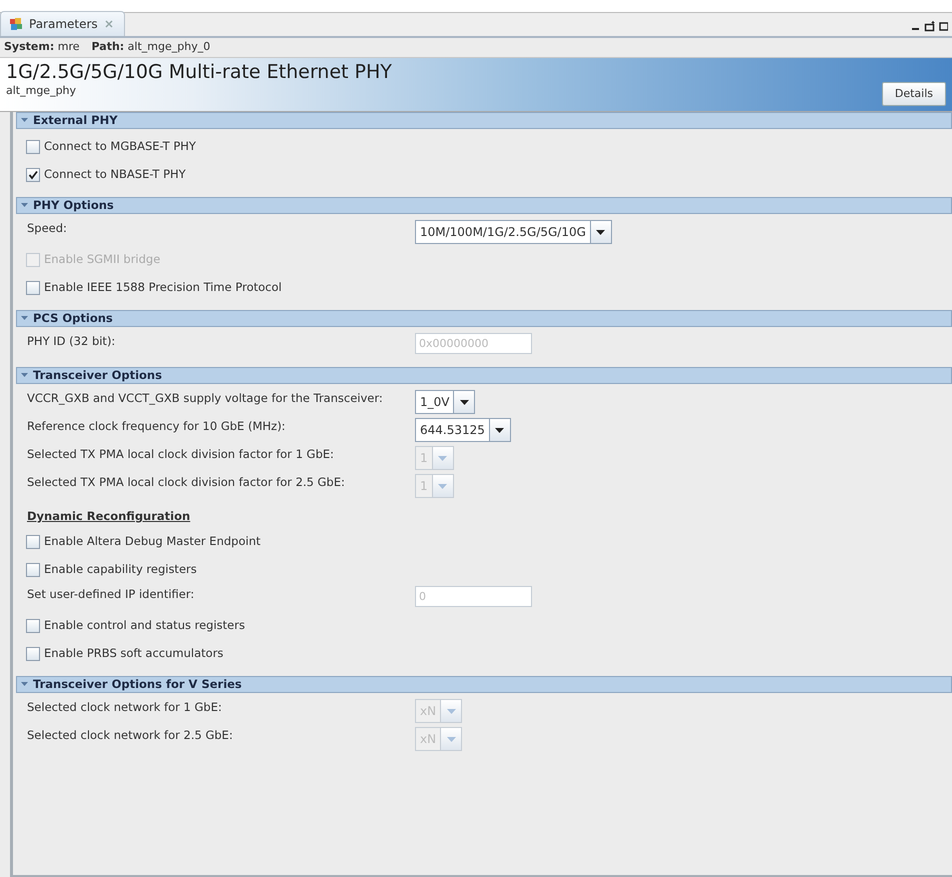 This screenshot has width=952, height=877. What do you see at coordinates (186, 482) in the screenshot?
I see `field-label: Selected TX PMA local clock division factor for 2.5 GbE:` at bounding box center [186, 482].